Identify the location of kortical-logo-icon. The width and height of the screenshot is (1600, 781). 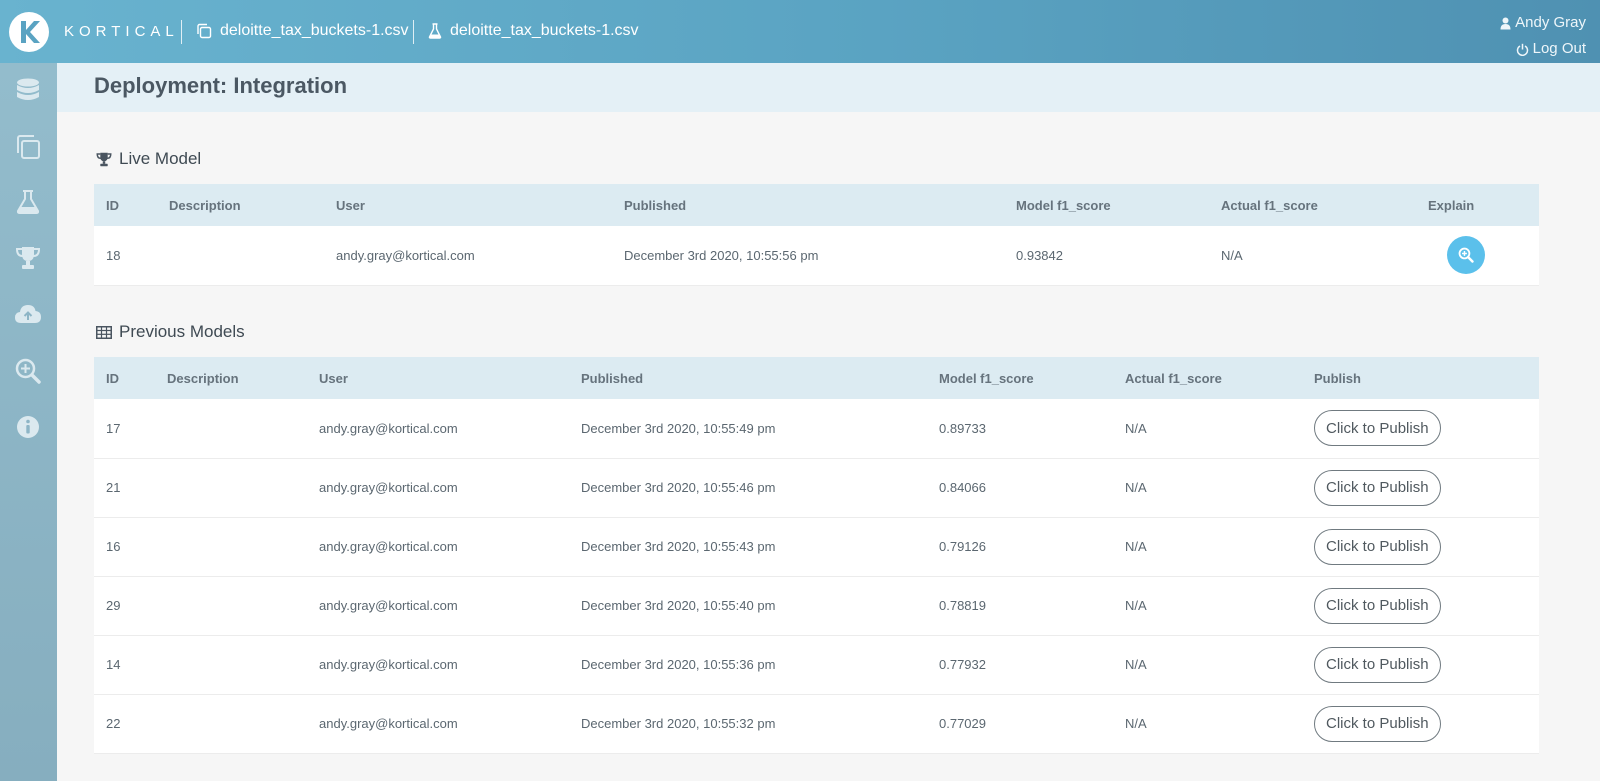
(30, 32).